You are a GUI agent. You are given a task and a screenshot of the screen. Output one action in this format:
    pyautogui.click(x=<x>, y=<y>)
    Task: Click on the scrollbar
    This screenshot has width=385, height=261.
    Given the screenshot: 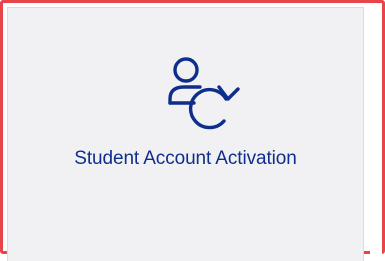 What is the action you would take?
    pyautogui.click(x=376, y=128)
    